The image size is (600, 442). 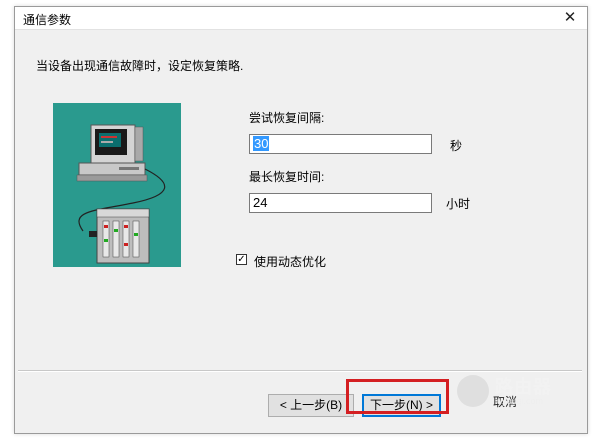 What do you see at coordinates (241, 259) in the screenshot?
I see `checkbox-icon: ✓` at bounding box center [241, 259].